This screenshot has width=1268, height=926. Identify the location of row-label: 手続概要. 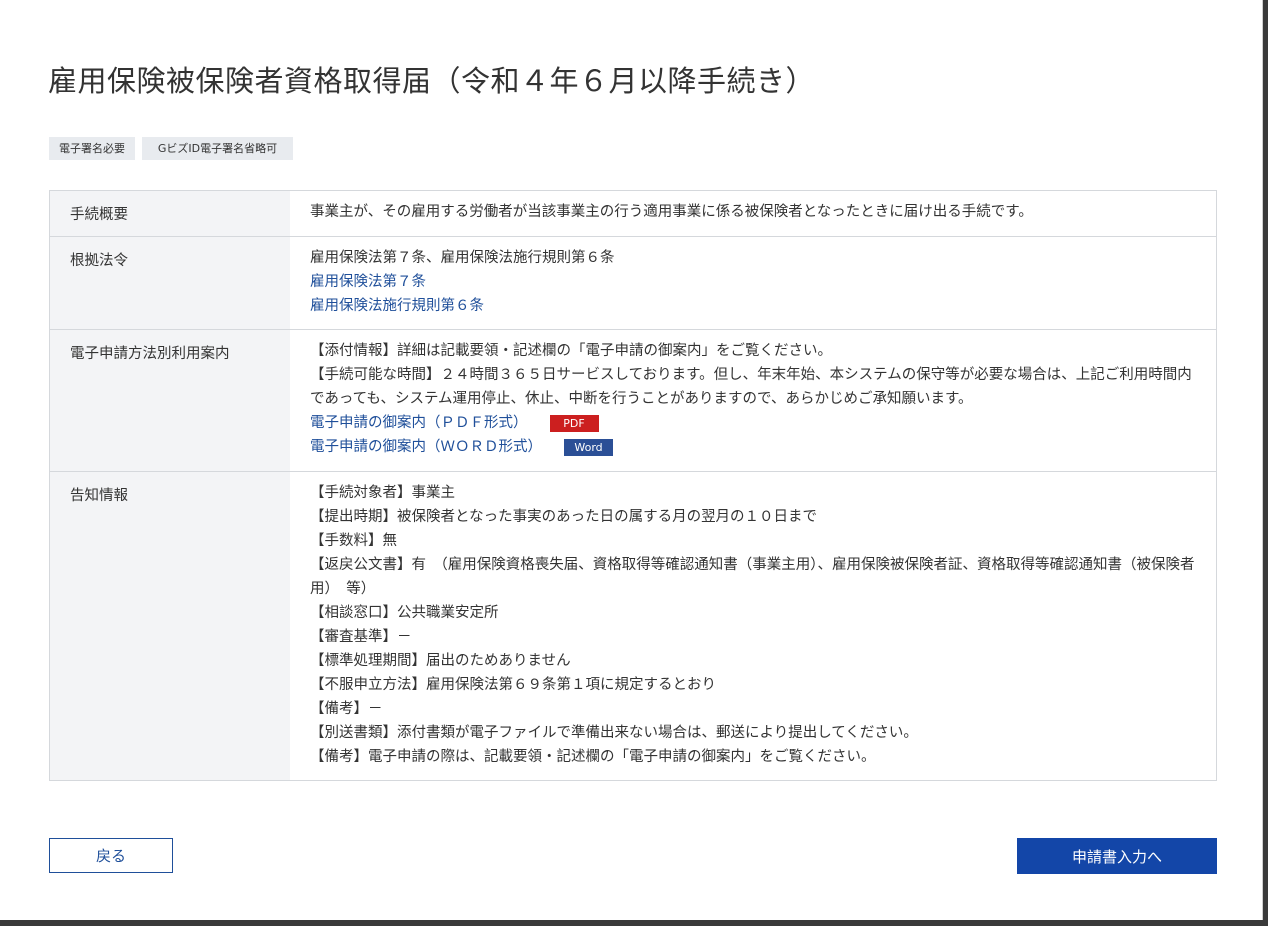
(170, 213).